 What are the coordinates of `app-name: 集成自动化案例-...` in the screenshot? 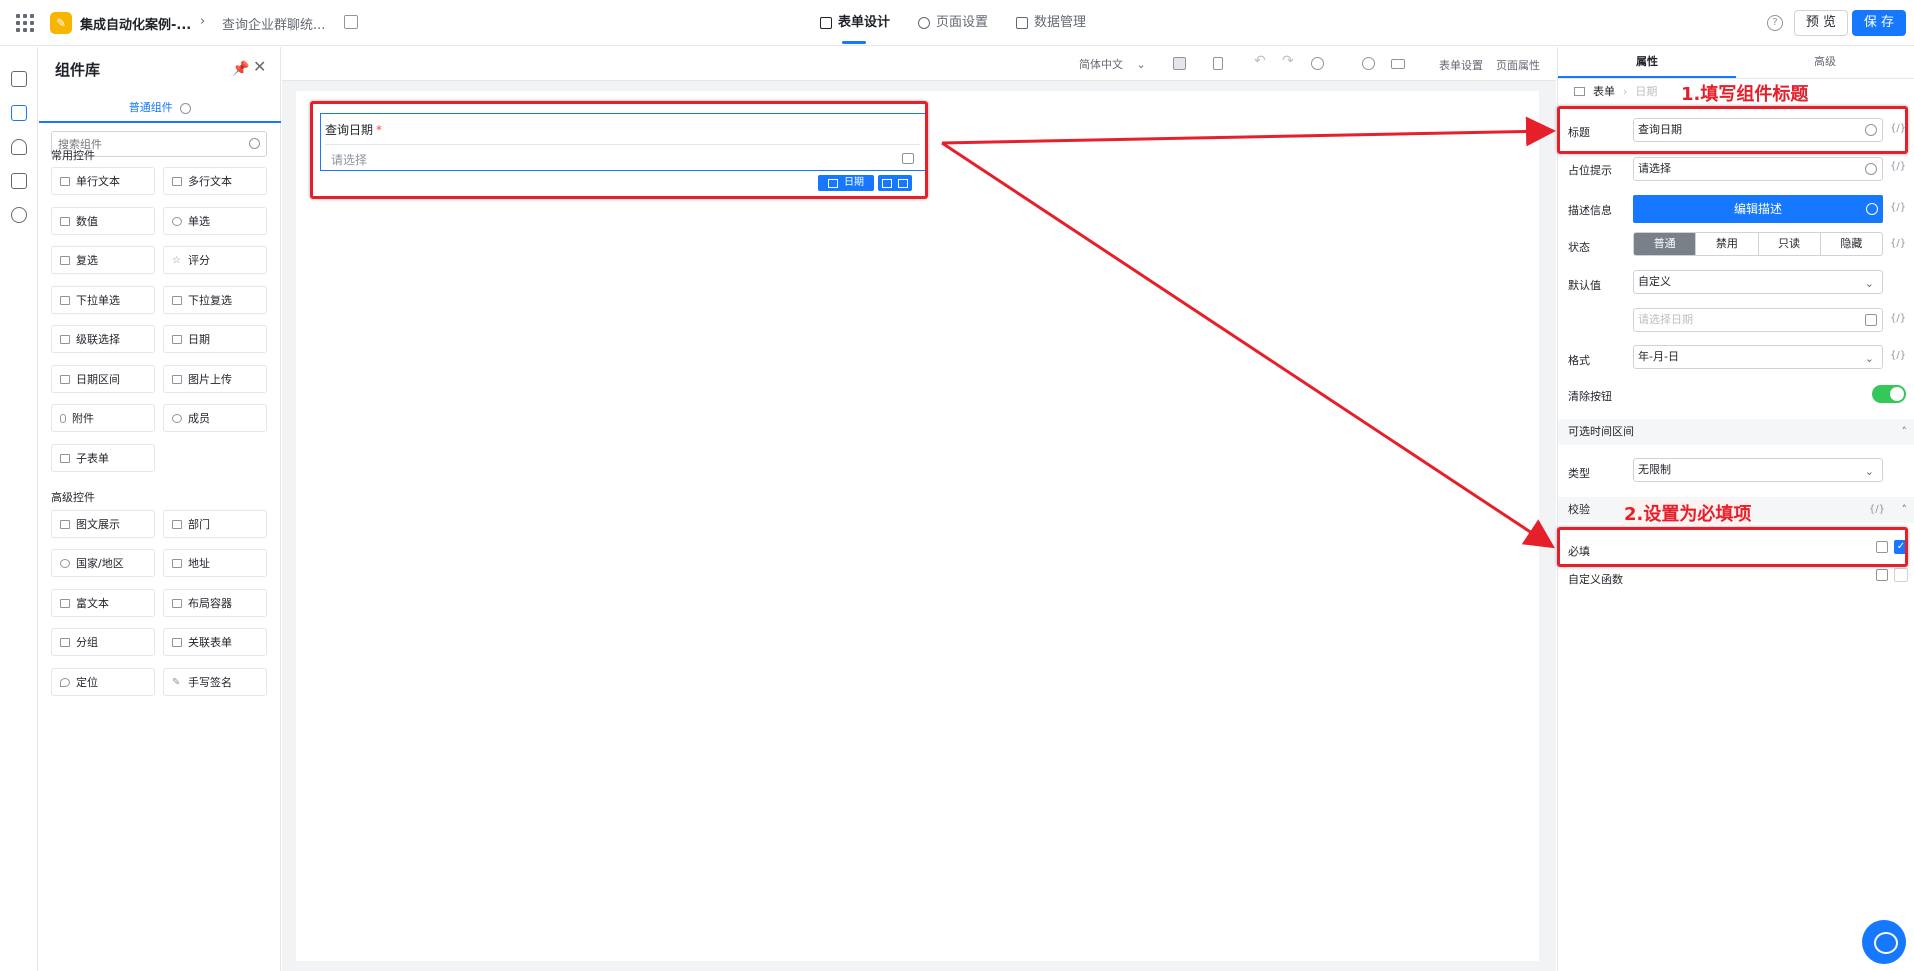 It's located at (135, 23).